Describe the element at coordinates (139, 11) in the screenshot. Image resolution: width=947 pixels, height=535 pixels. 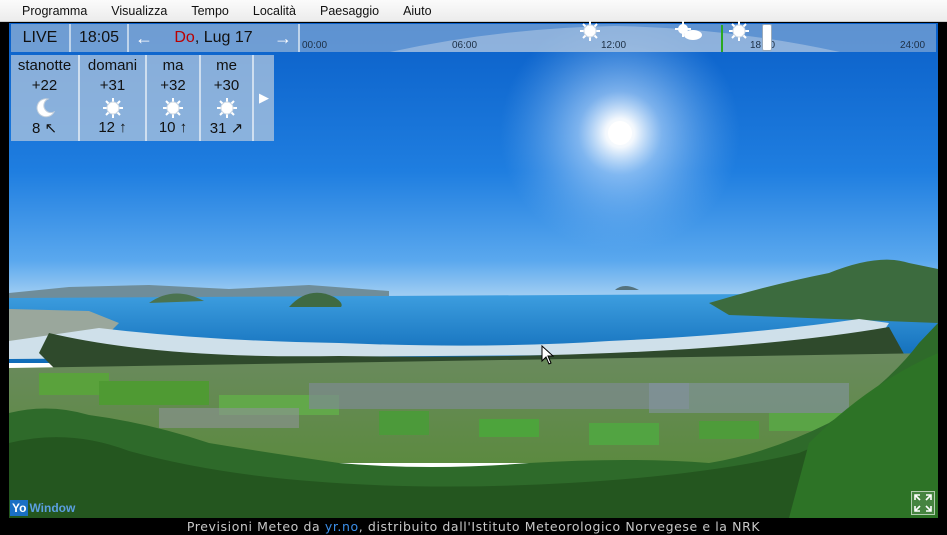
I see `menu-visualizza: Visualizza` at that location.